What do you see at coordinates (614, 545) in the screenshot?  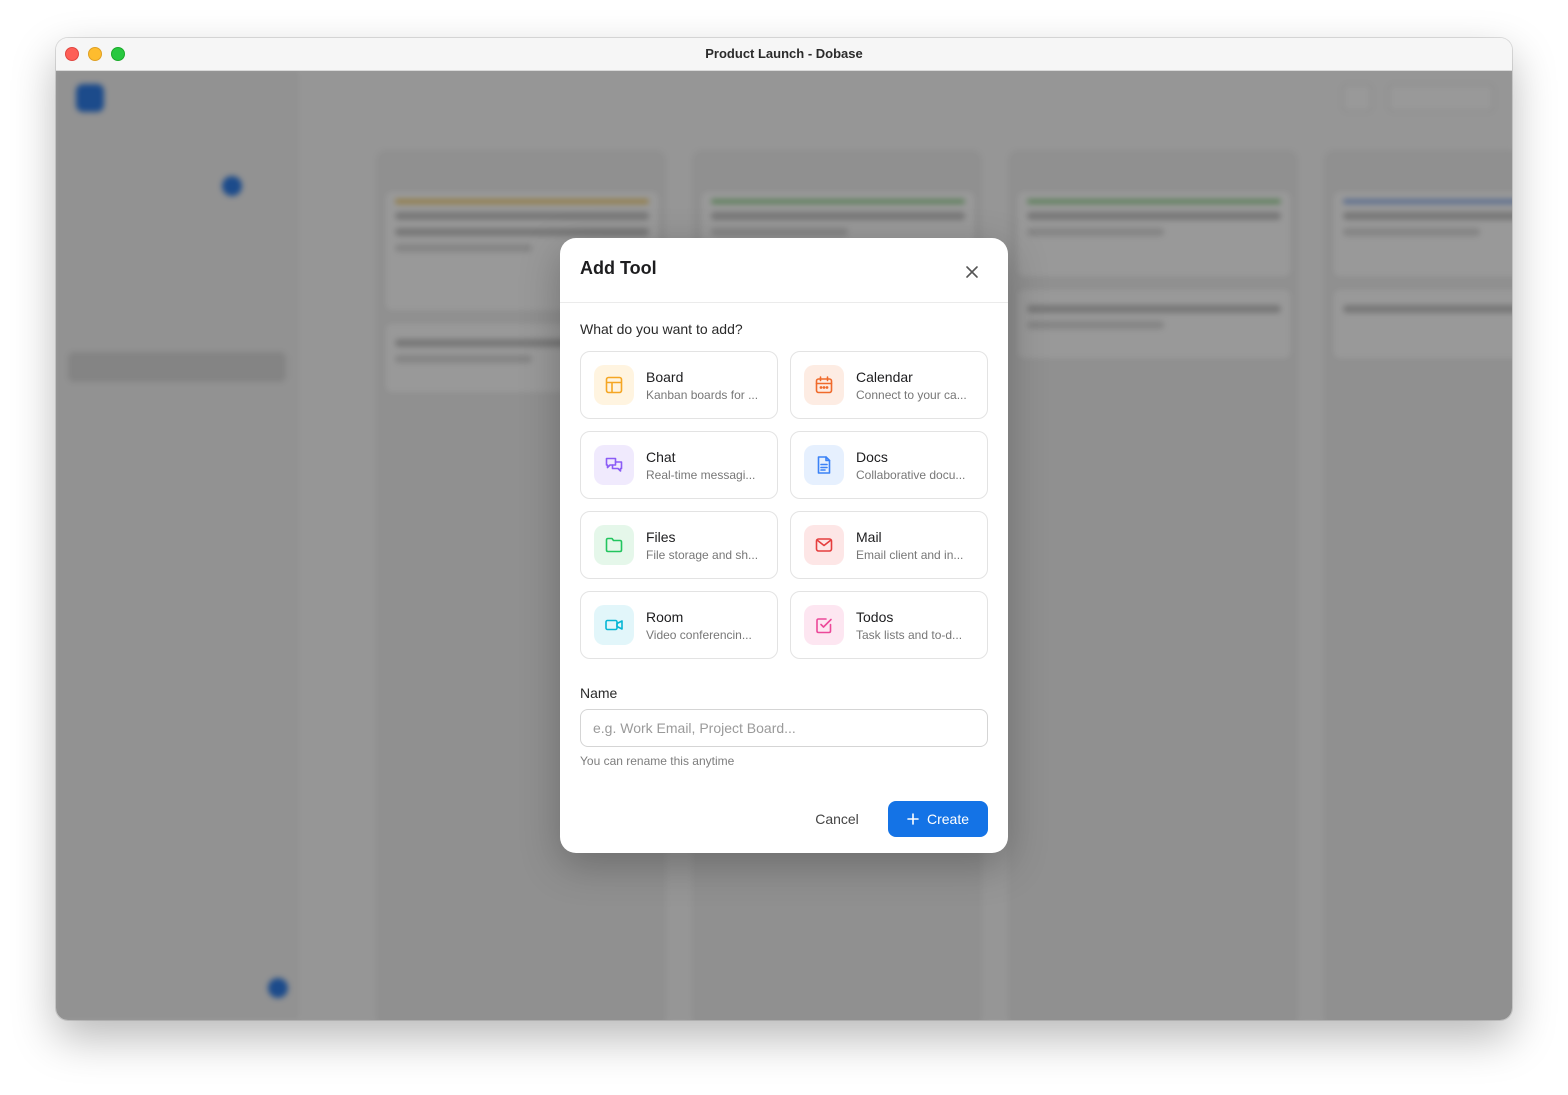 I see `folder-icon` at bounding box center [614, 545].